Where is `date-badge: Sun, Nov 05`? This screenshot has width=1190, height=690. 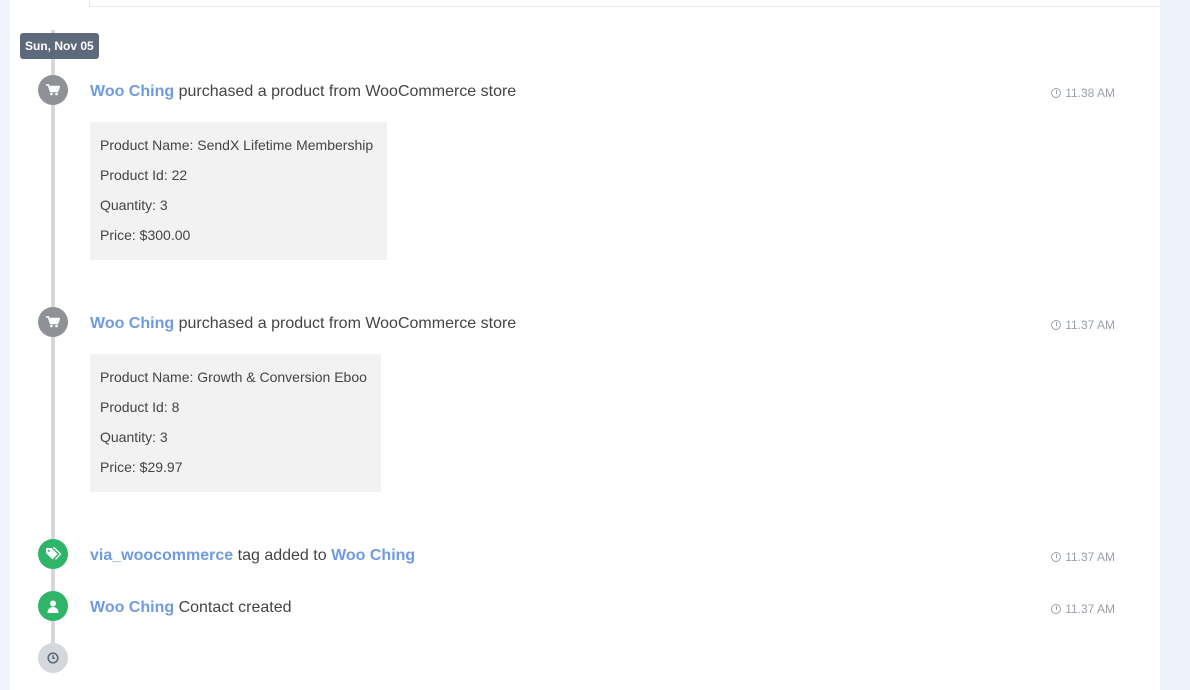
date-badge: Sun, Nov 05 is located at coordinates (59, 46).